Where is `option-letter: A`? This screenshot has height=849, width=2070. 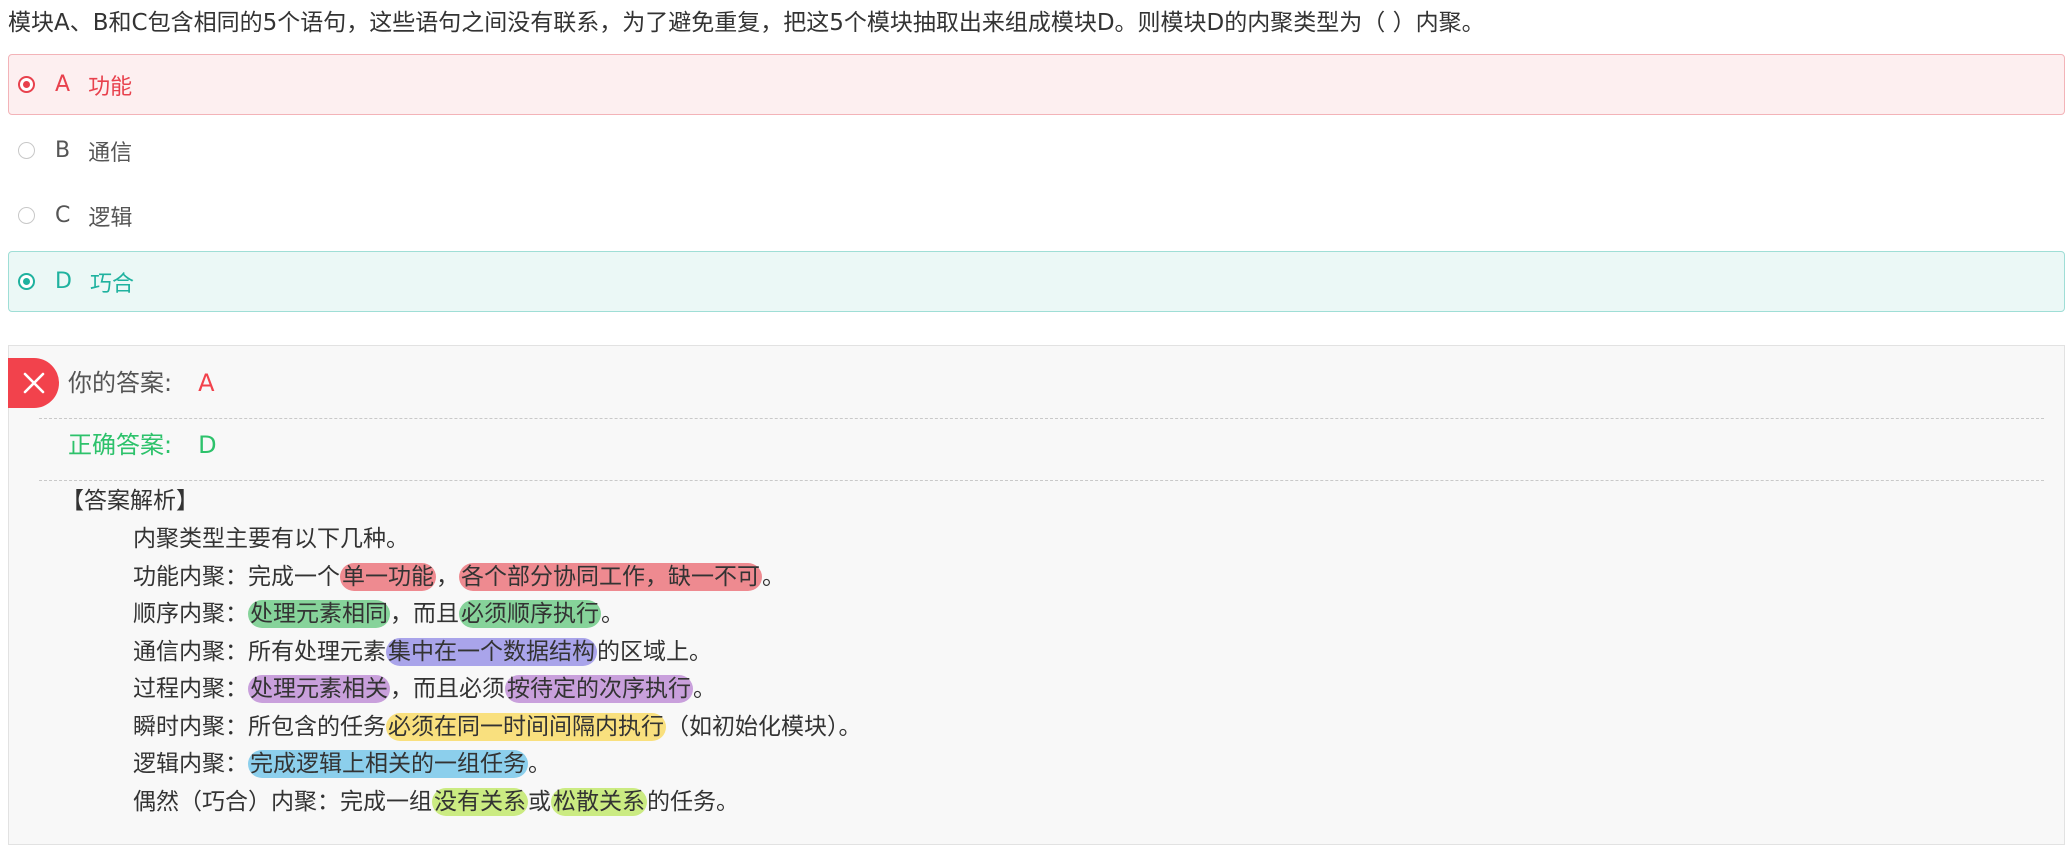 option-letter: A is located at coordinates (63, 84).